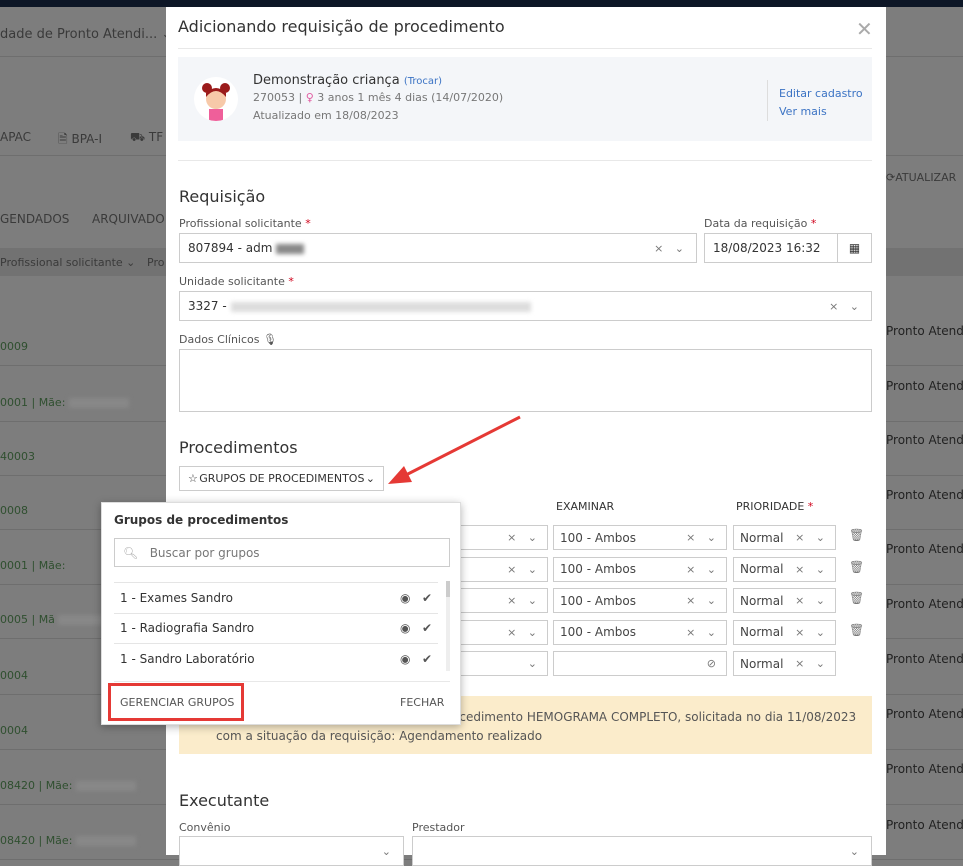 The width and height of the screenshot is (963, 866). I want to click on procedure-groups-button: ☆ GRUPOS DE PROCEDIMENTOS ⌄, so click(281, 478).